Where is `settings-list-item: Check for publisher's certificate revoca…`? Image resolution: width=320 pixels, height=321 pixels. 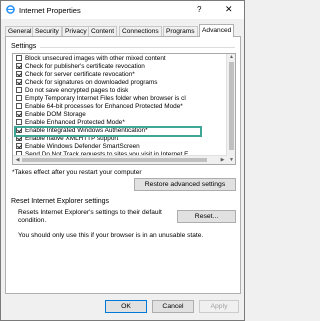
settings-list-item: Check for publisher's certificate revoca… is located at coordinates (80, 67).